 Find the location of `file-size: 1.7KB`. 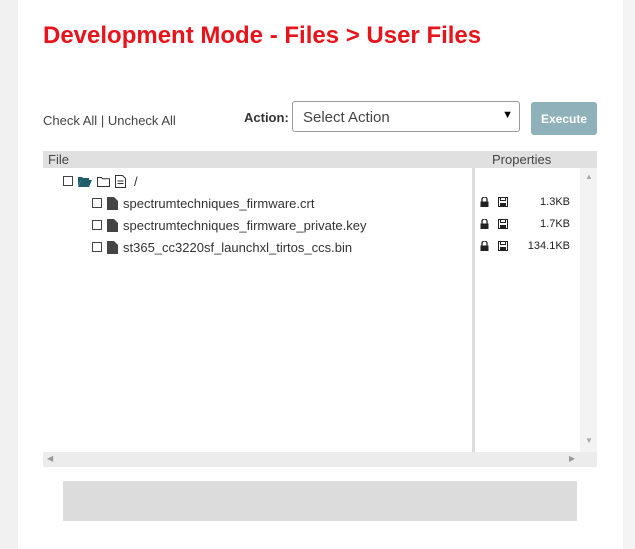

file-size: 1.7KB is located at coordinates (555, 224).